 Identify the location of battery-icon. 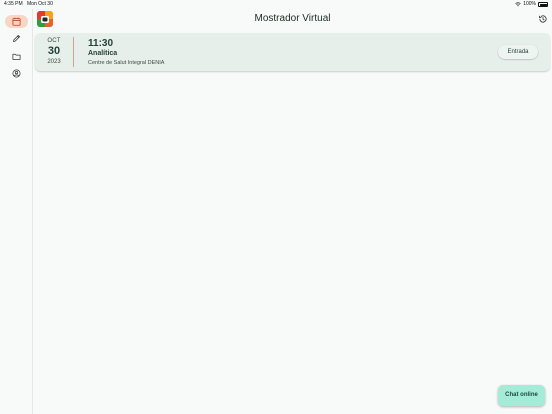
(543, 4).